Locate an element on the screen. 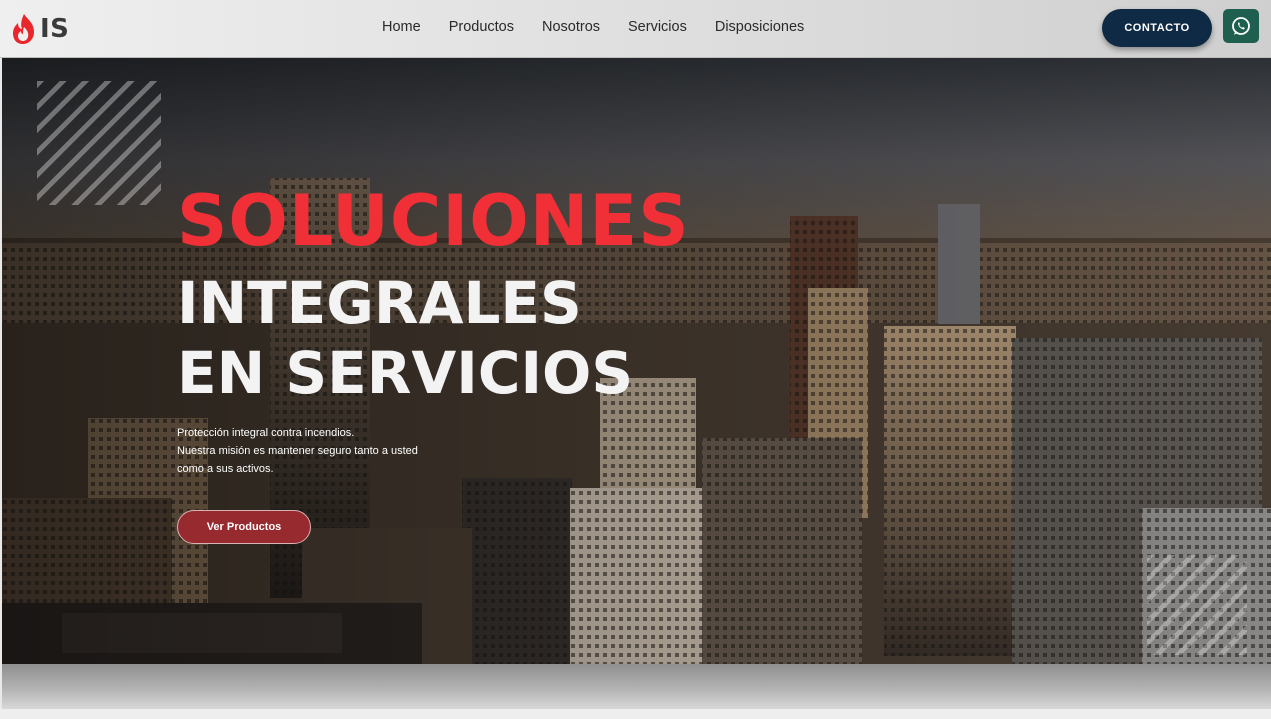 This screenshot has height=719, width=1271. hero-description-line: como a sus activos. is located at coordinates (225, 469).